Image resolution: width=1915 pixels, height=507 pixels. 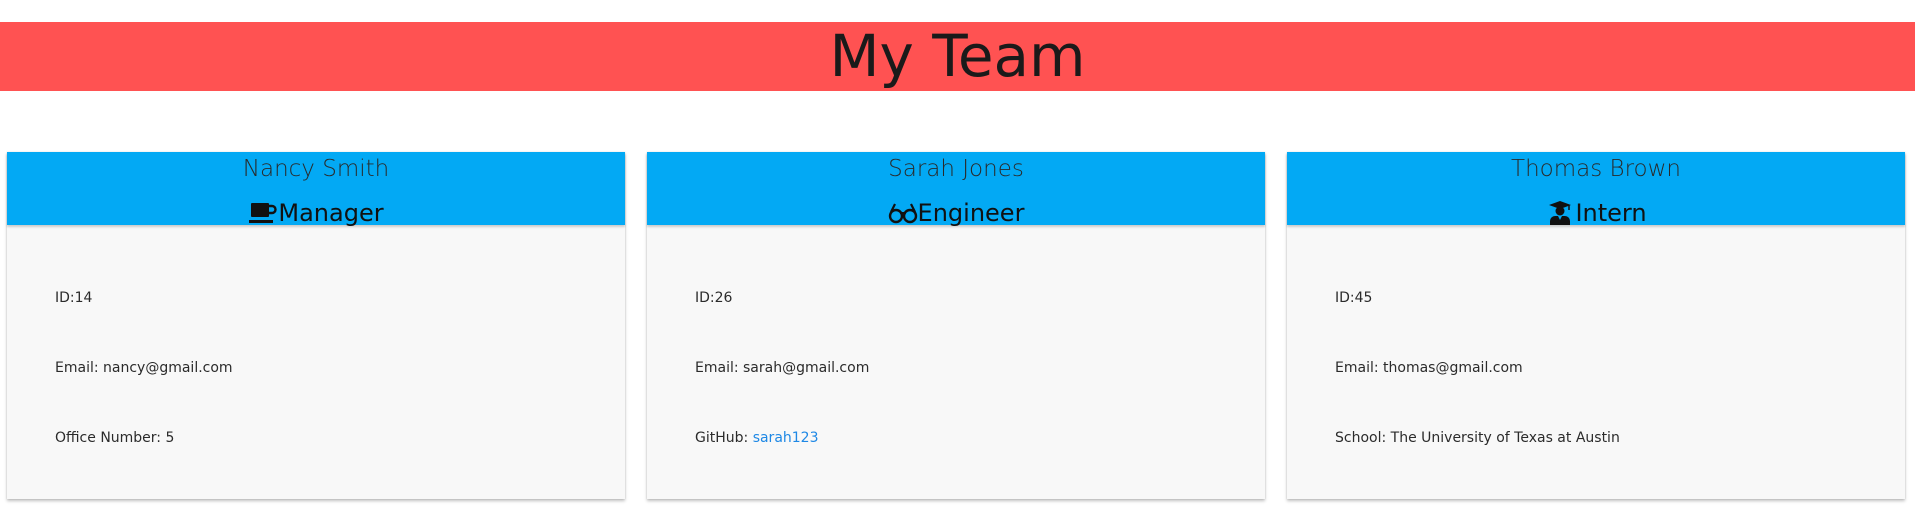 What do you see at coordinates (1560, 213) in the screenshot?
I see `graduate-icon` at bounding box center [1560, 213].